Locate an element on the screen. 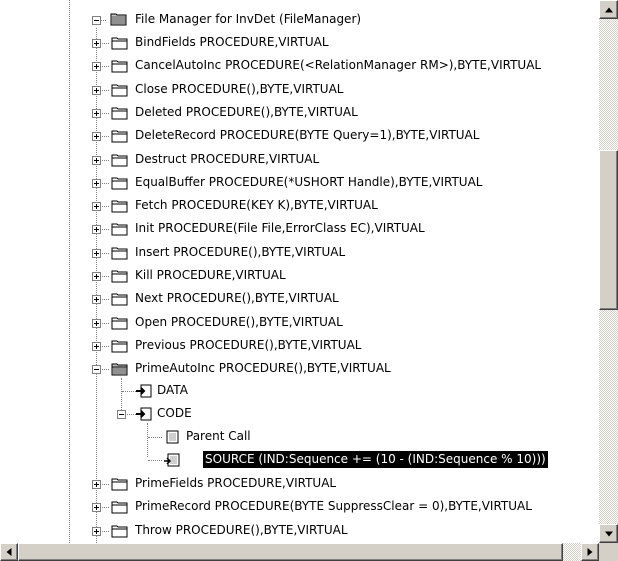 The width and height of the screenshot is (618, 561). procedure-label: PrimeFields PROCEDURE,VIRTUAL is located at coordinates (235, 483).